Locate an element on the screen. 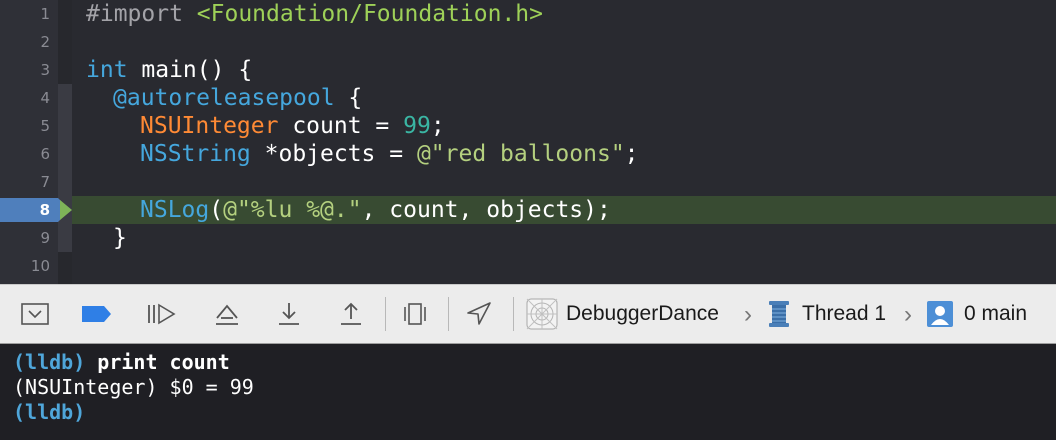 The width and height of the screenshot is (1056, 440). step-into-button is located at coordinates (289, 314).